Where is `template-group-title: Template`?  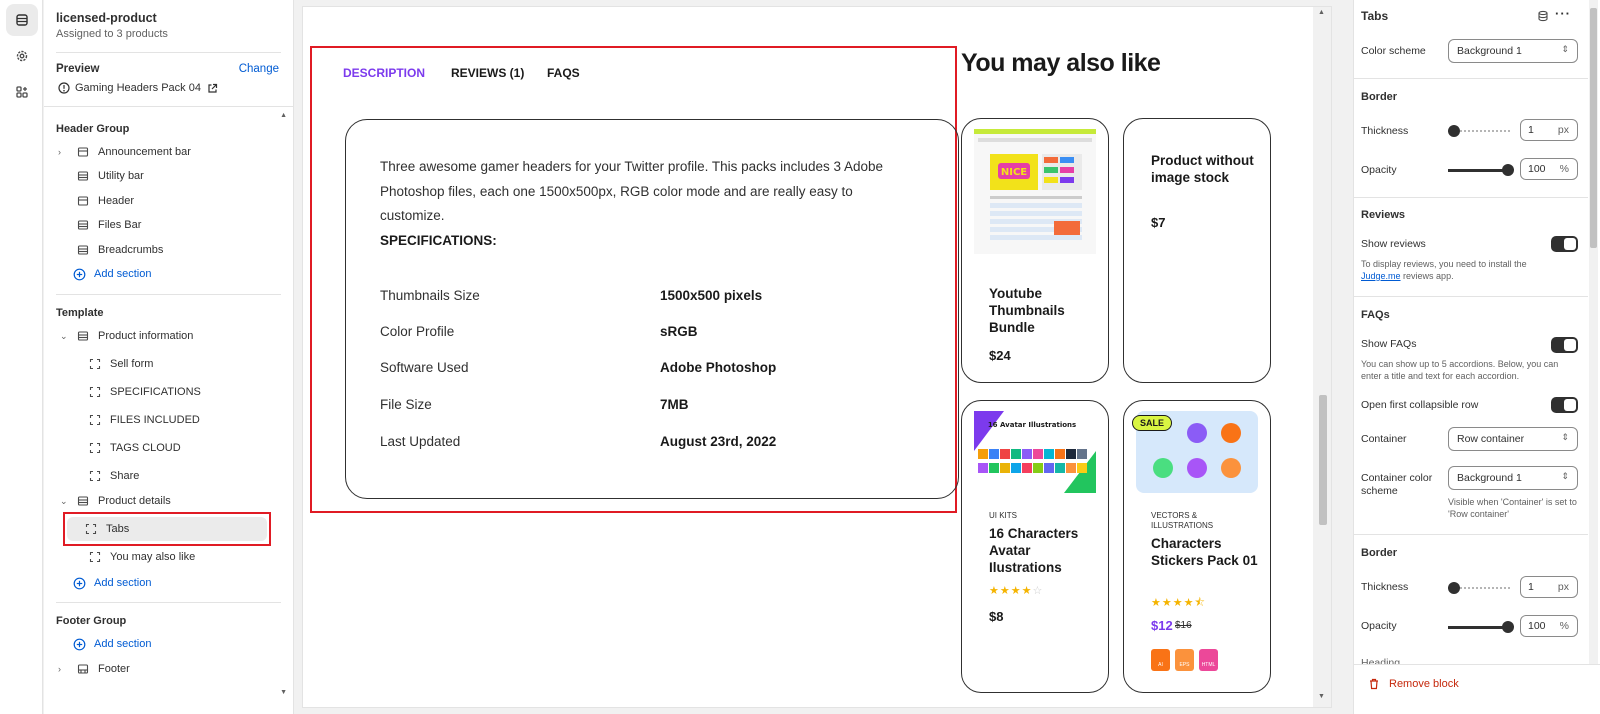
template-group-title: Template is located at coordinates (80, 313).